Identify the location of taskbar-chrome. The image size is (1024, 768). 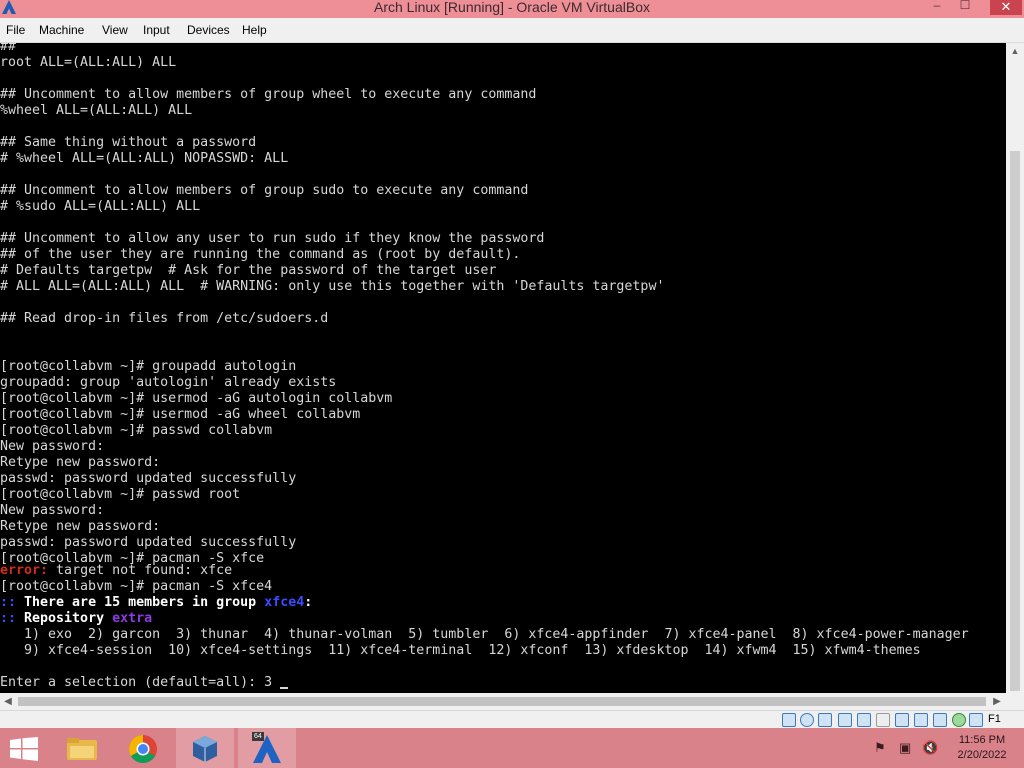
(143, 748).